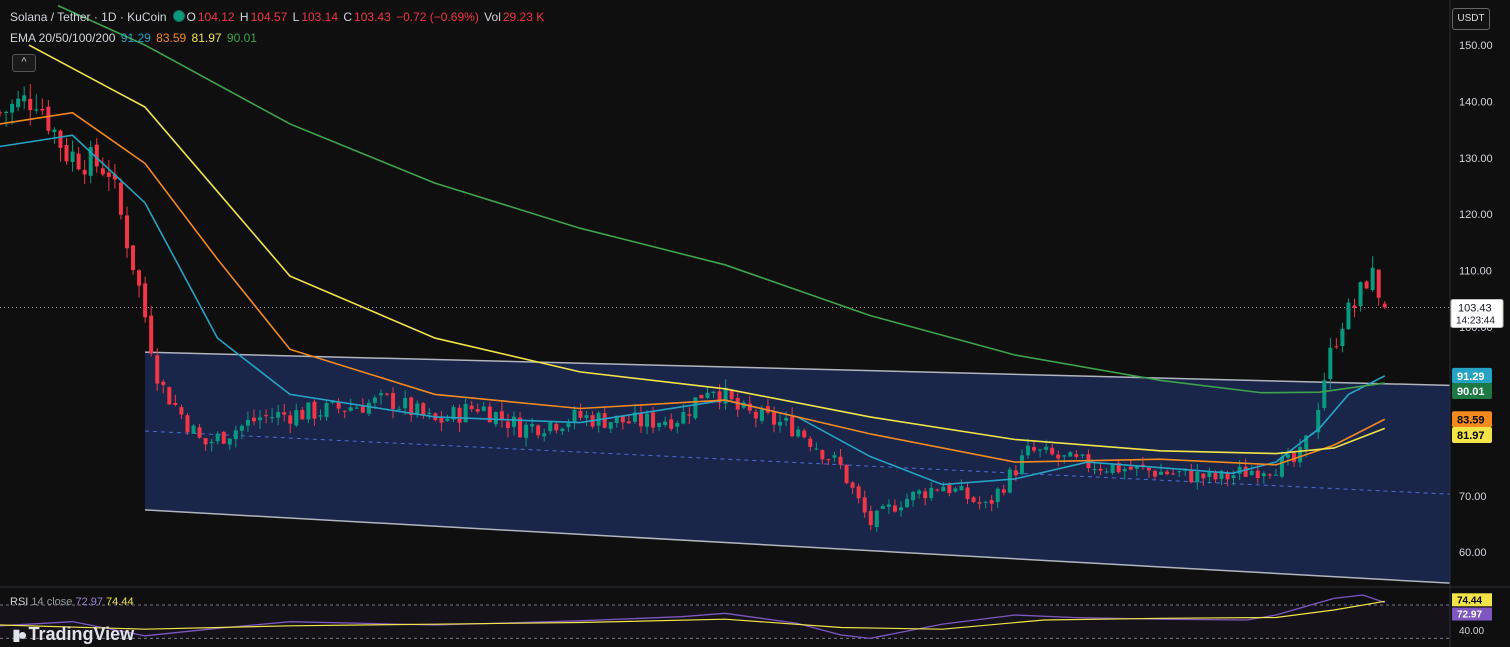  What do you see at coordinates (348, 17) in the screenshot?
I see `close-label: C` at bounding box center [348, 17].